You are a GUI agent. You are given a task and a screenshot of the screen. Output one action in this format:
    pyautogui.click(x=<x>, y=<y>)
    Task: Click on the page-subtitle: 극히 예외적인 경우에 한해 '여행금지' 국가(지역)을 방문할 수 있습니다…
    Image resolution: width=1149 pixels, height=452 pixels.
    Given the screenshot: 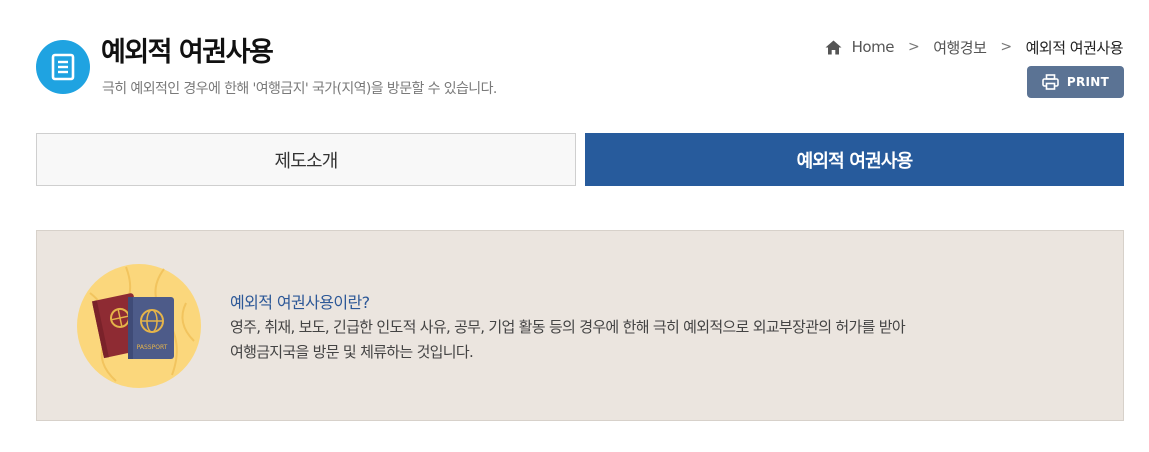 What is the action you would take?
    pyautogui.click(x=299, y=89)
    